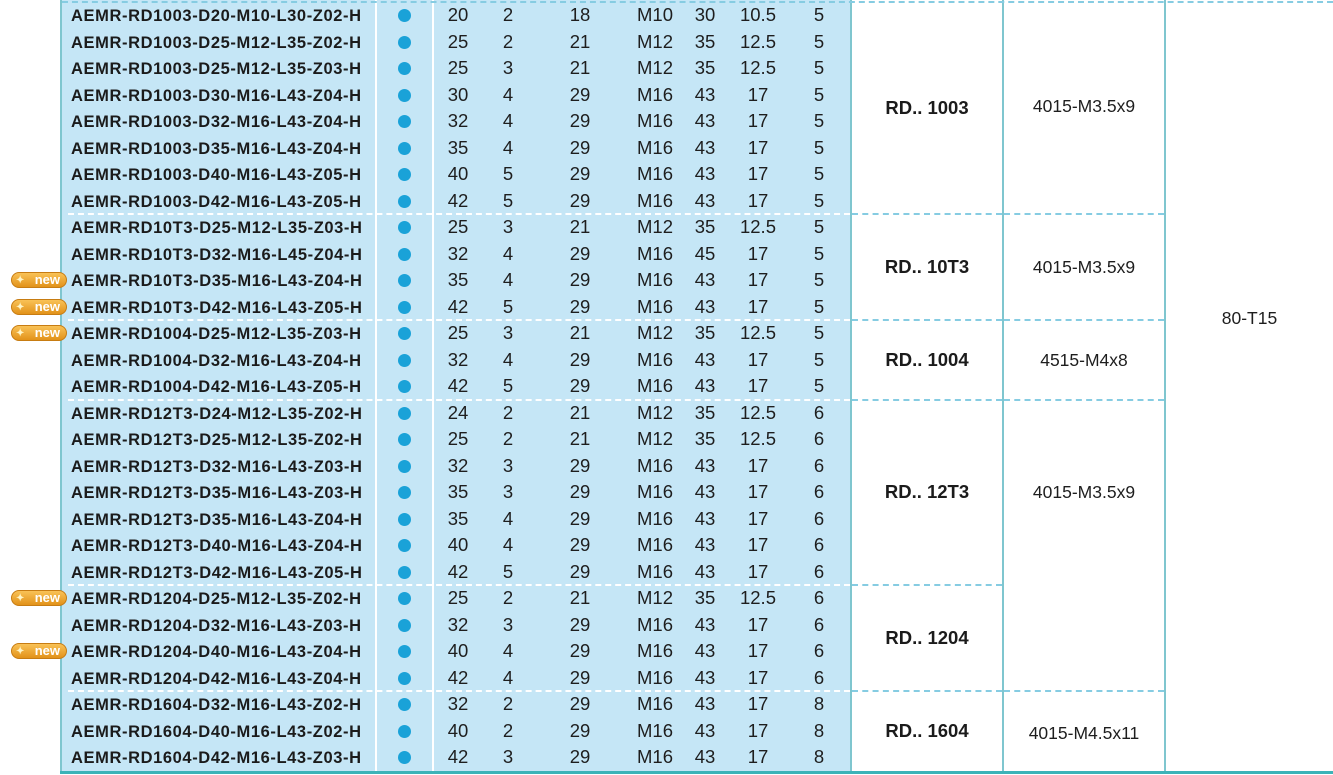  What do you see at coordinates (217, 308) in the screenshot?
I see `product-code: AEMR-RD10T3-D42-M16-L43-Z05-H` at bounding box center [217, 308].